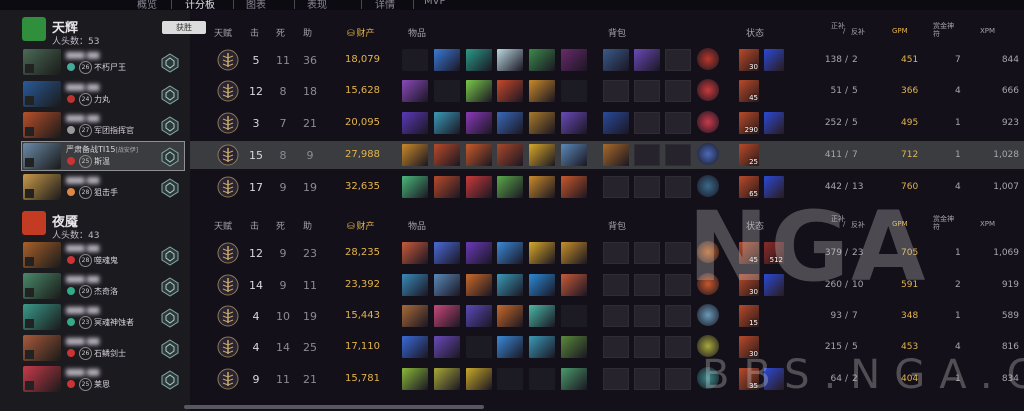 This screenshot has width=1024, height=411. I want to click on buff-icon: 30, so click(749, 60).